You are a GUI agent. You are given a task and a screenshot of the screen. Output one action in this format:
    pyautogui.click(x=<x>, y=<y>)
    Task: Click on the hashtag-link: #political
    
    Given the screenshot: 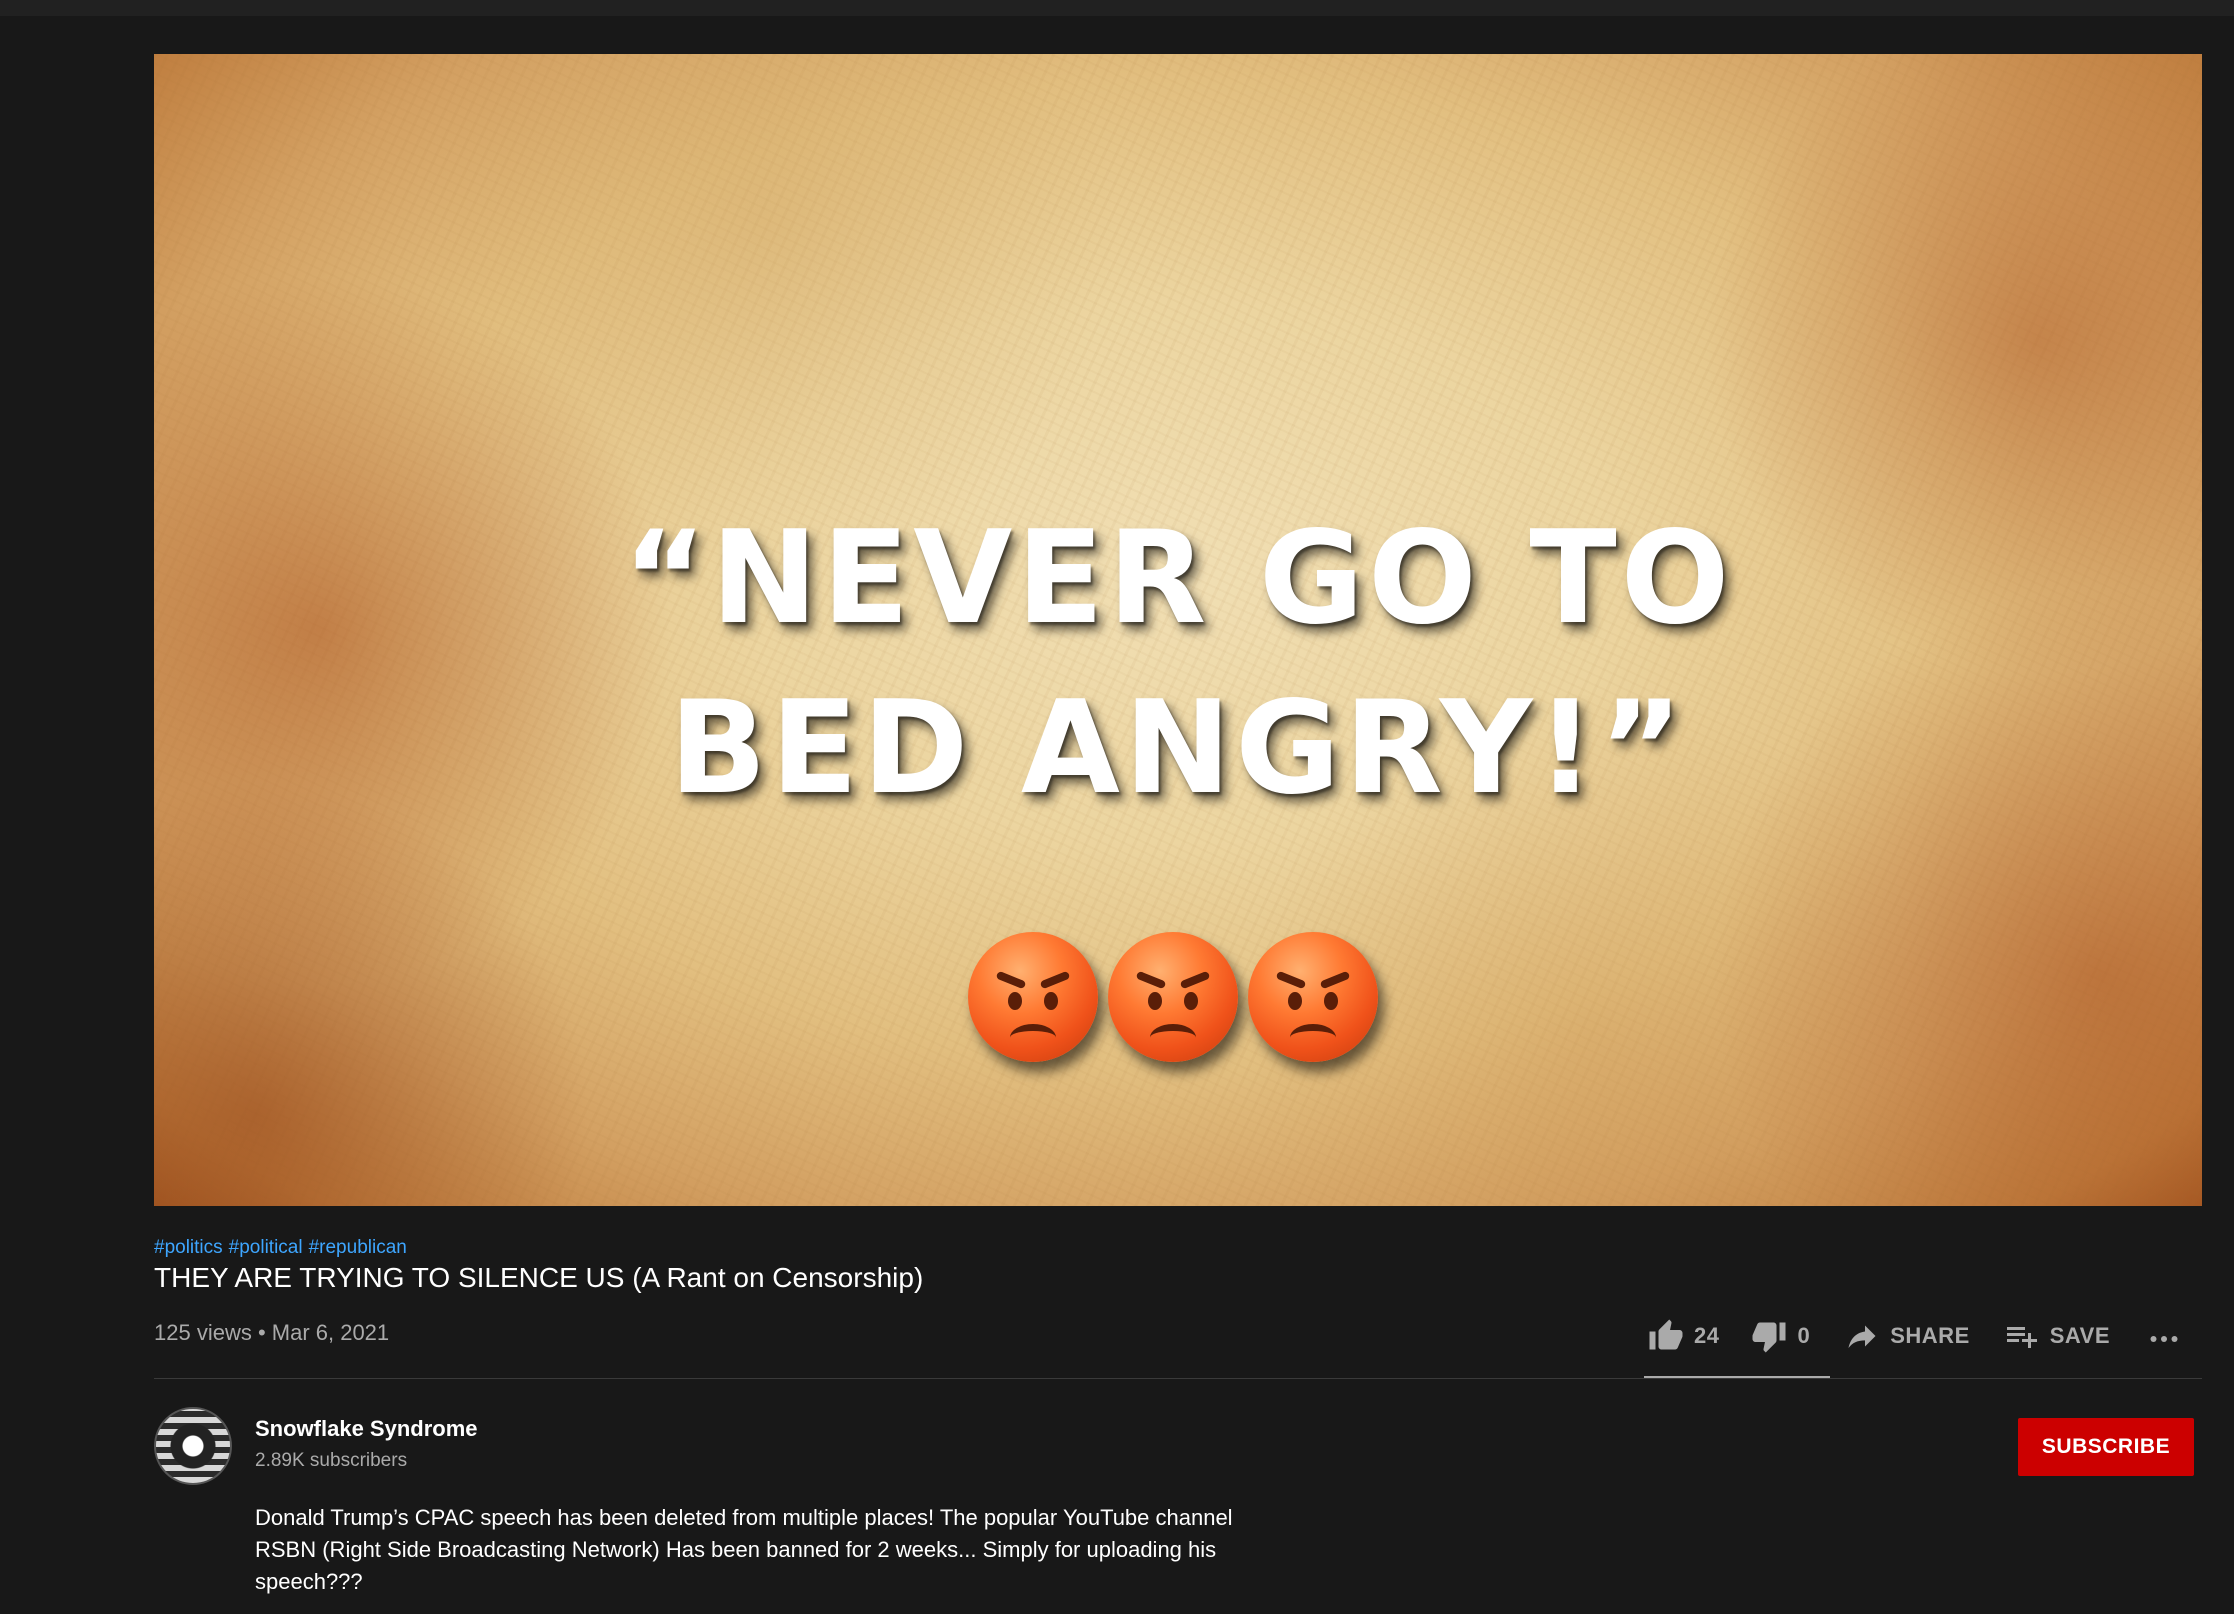 What is the action you would take?
    pyautogui.click(x=266, y=1247)
    